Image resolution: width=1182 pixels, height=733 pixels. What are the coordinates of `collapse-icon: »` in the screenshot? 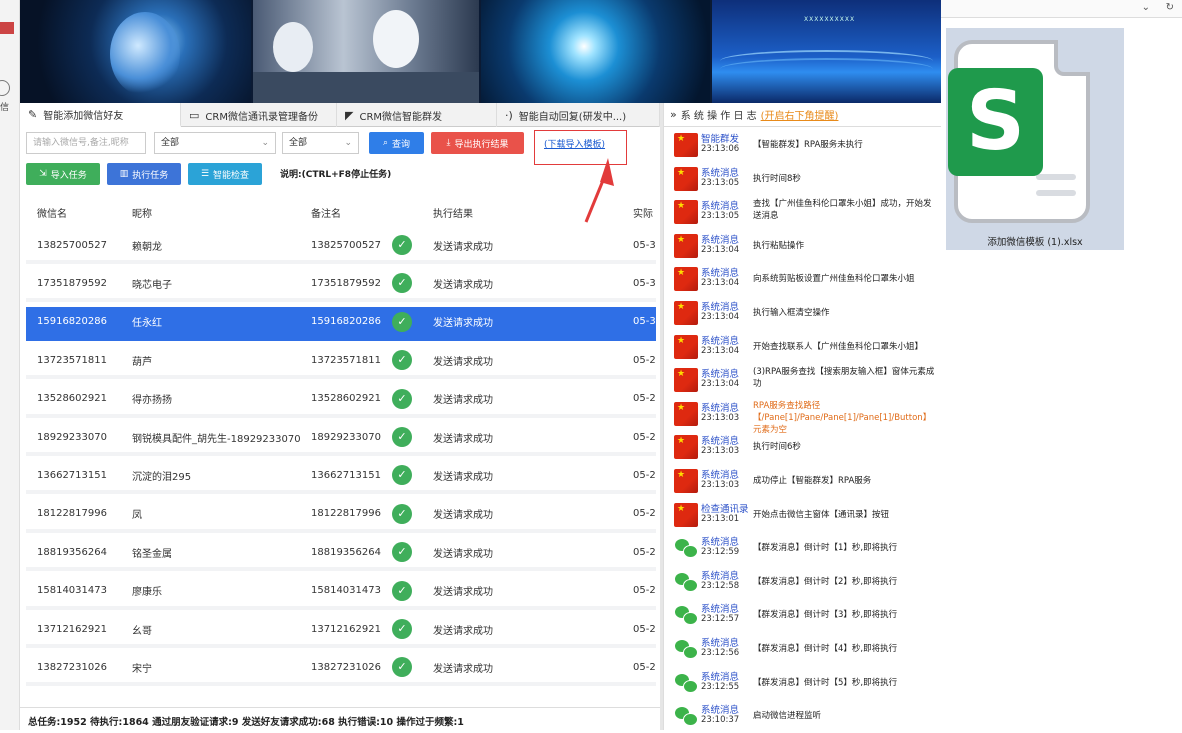 It's located at (673, 114).